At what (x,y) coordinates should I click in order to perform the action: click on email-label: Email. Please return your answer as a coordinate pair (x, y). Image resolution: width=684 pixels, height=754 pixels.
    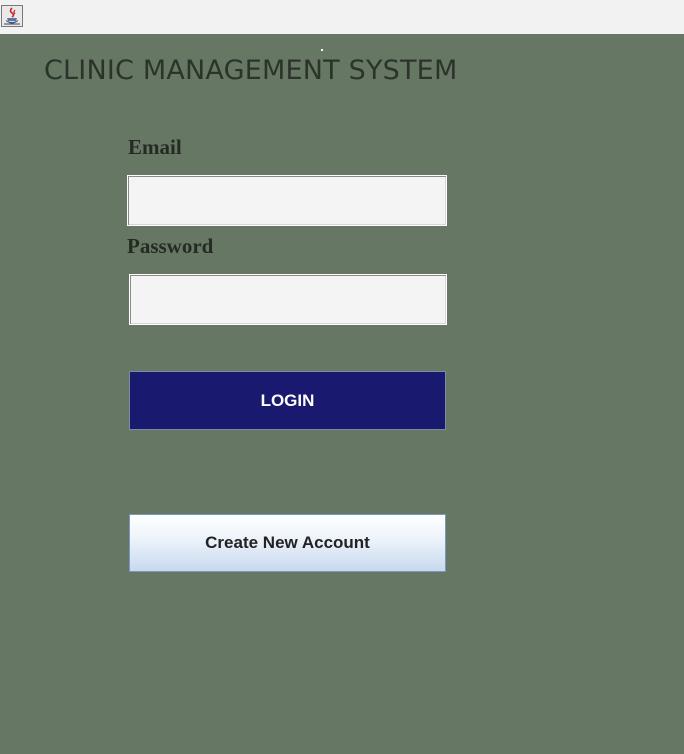
    Looking at the image, I should click on (155, 147).